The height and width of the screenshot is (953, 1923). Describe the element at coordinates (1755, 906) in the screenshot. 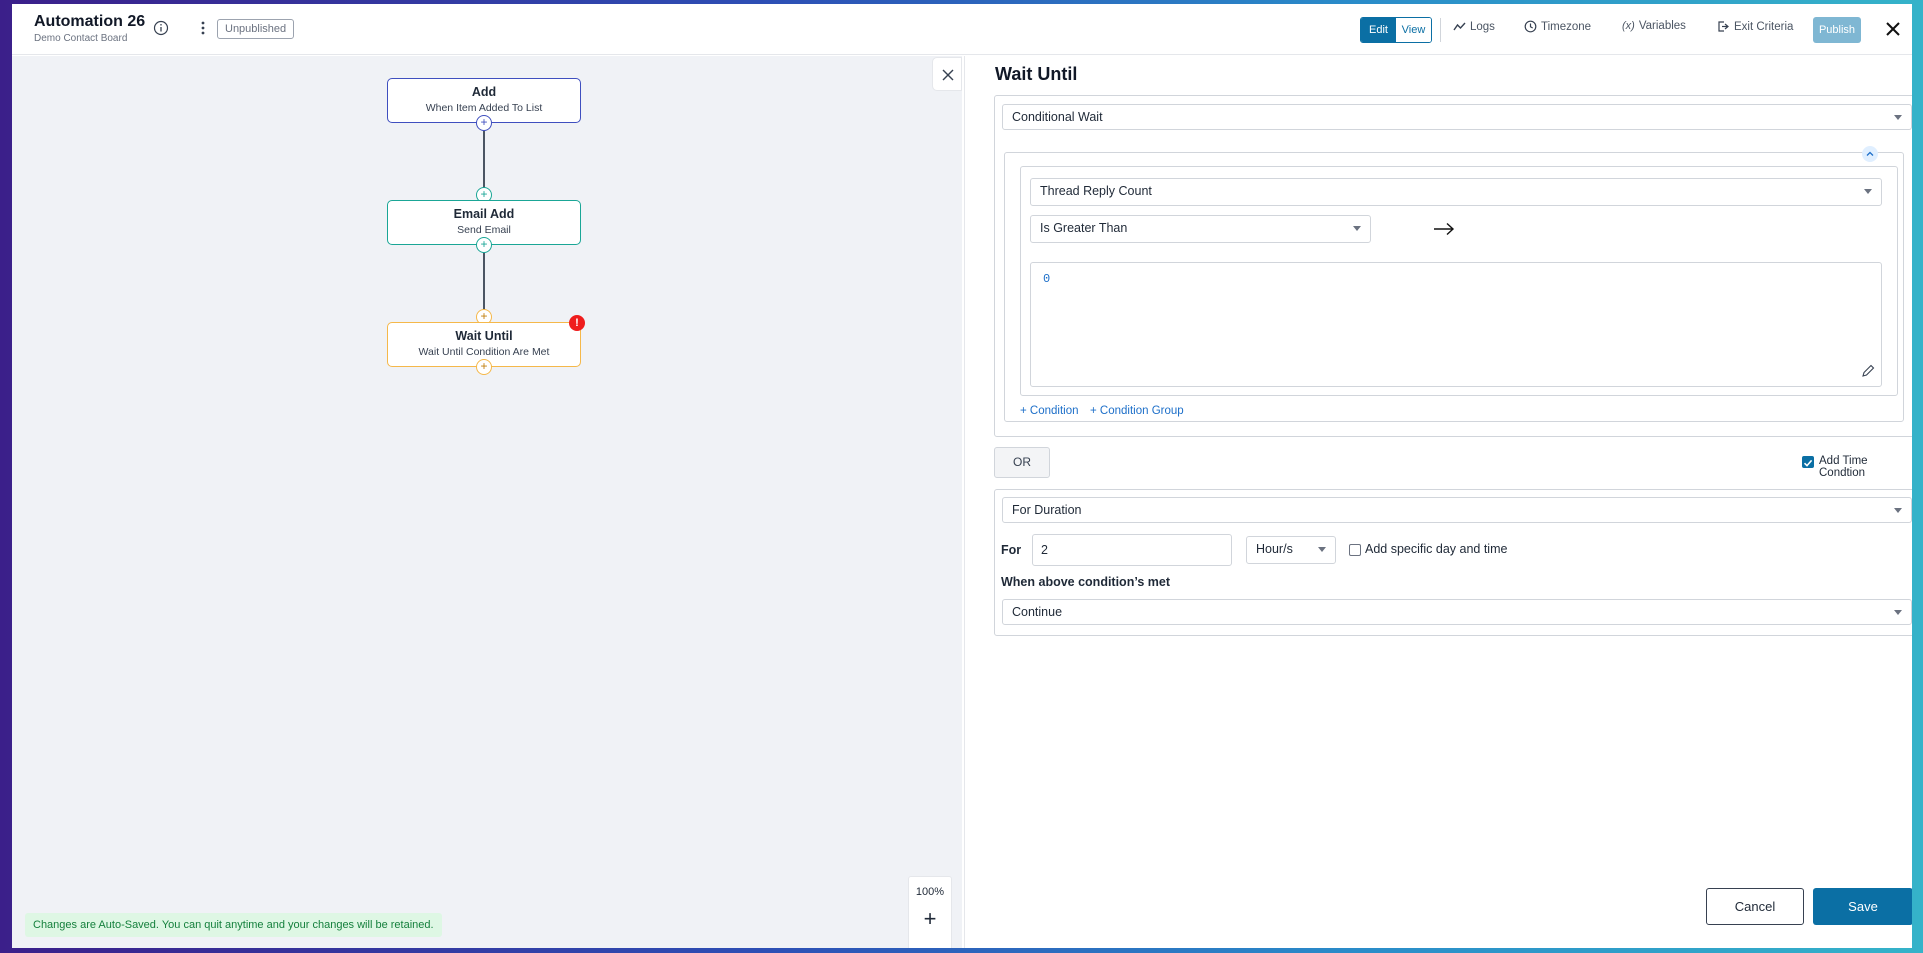

I see `cancel-button: Cancel` at that location.